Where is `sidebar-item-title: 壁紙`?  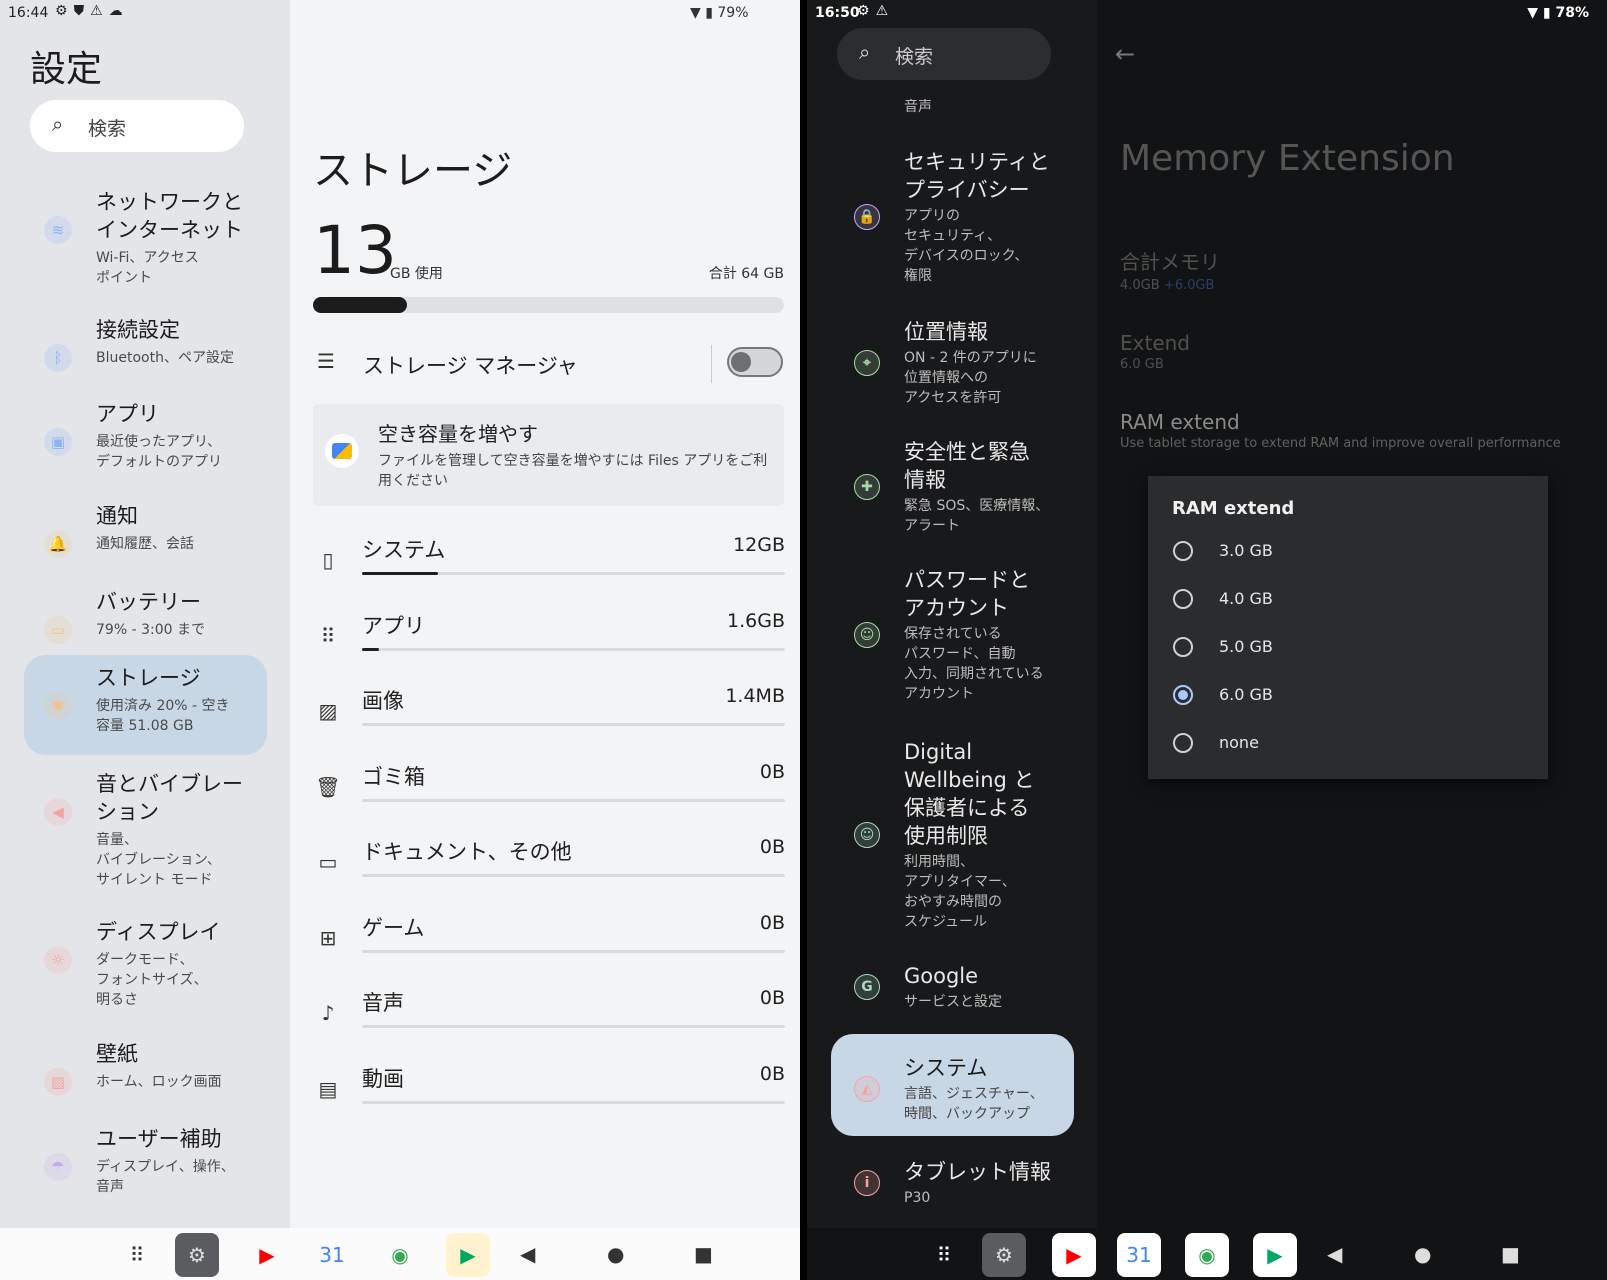
sidebar-item-title: 壁紙 is located at coordinates (117, 1054).